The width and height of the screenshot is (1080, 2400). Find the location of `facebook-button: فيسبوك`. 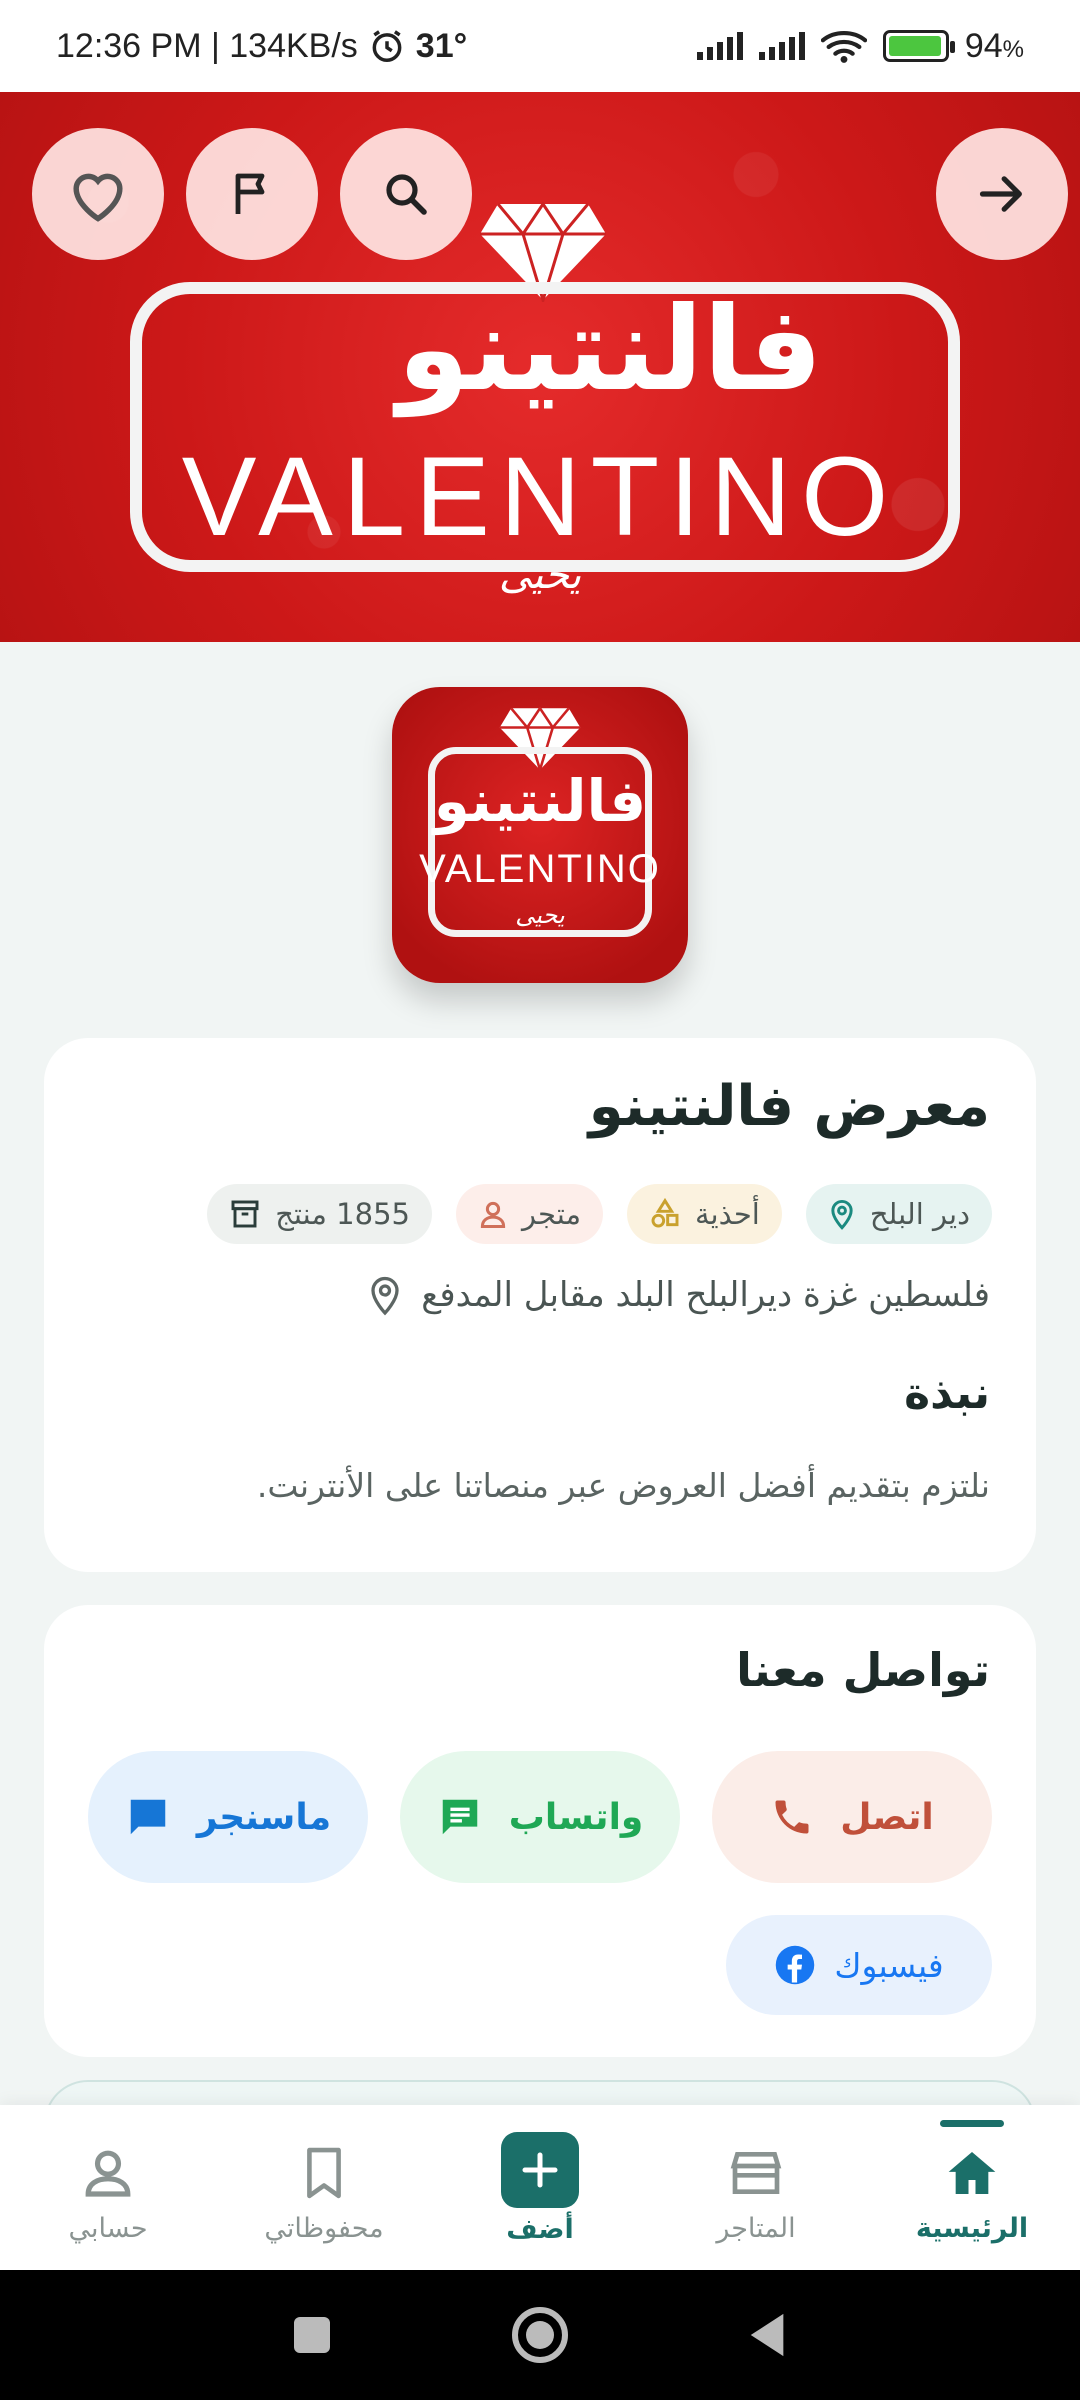

facebook-button: فيسبوك is located at coordinates (859, 1965).